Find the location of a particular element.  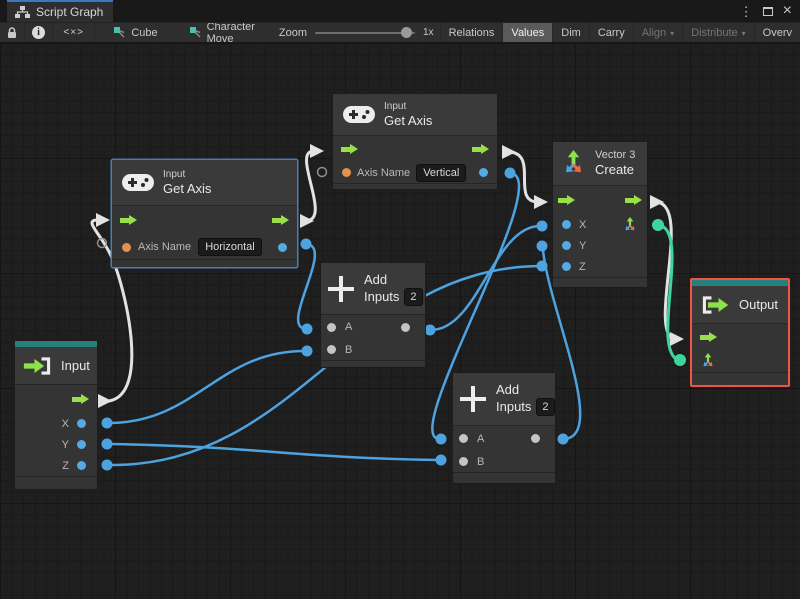

x-output-port is located at coordinates (81, 423).